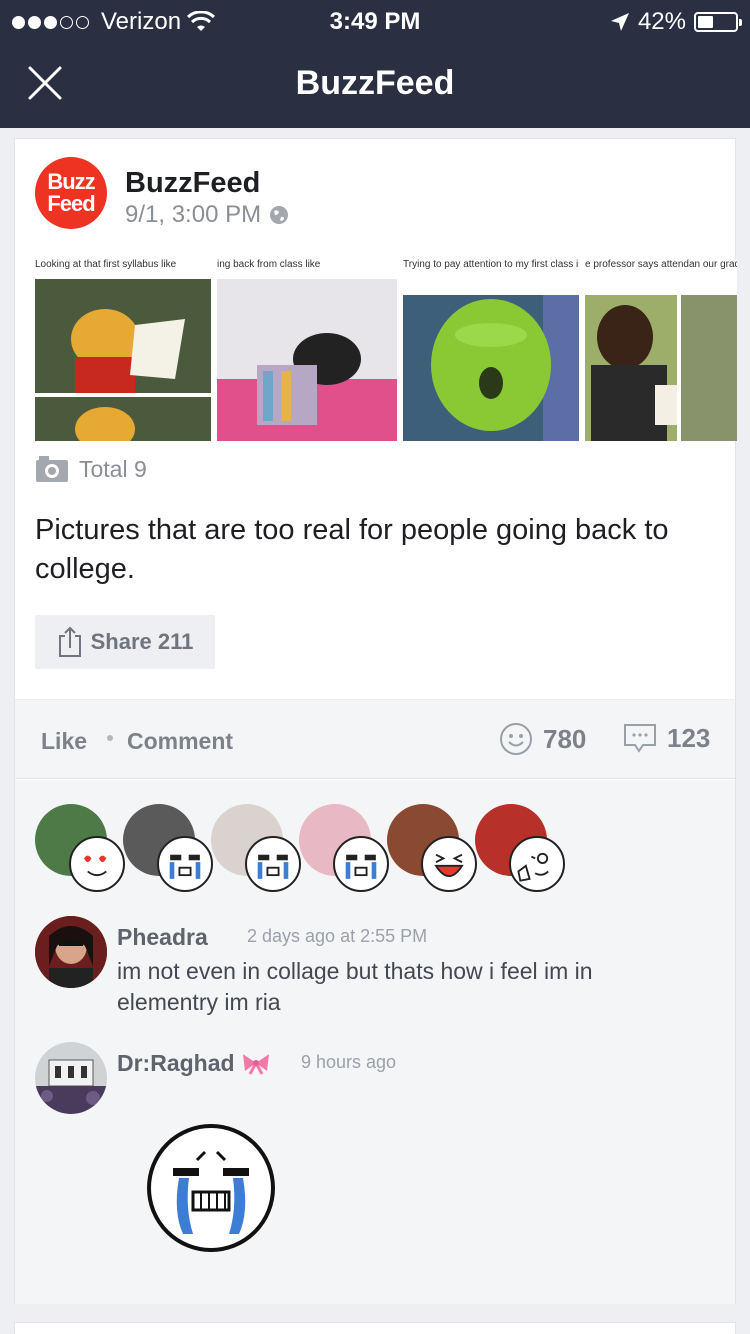 Image resolution: width=750 pixels, height=1334 pixels. What do you see at coordinates (640, 738) in the screenshot?
I see `speech-bubble-icon` at bounding box center [640, 738].